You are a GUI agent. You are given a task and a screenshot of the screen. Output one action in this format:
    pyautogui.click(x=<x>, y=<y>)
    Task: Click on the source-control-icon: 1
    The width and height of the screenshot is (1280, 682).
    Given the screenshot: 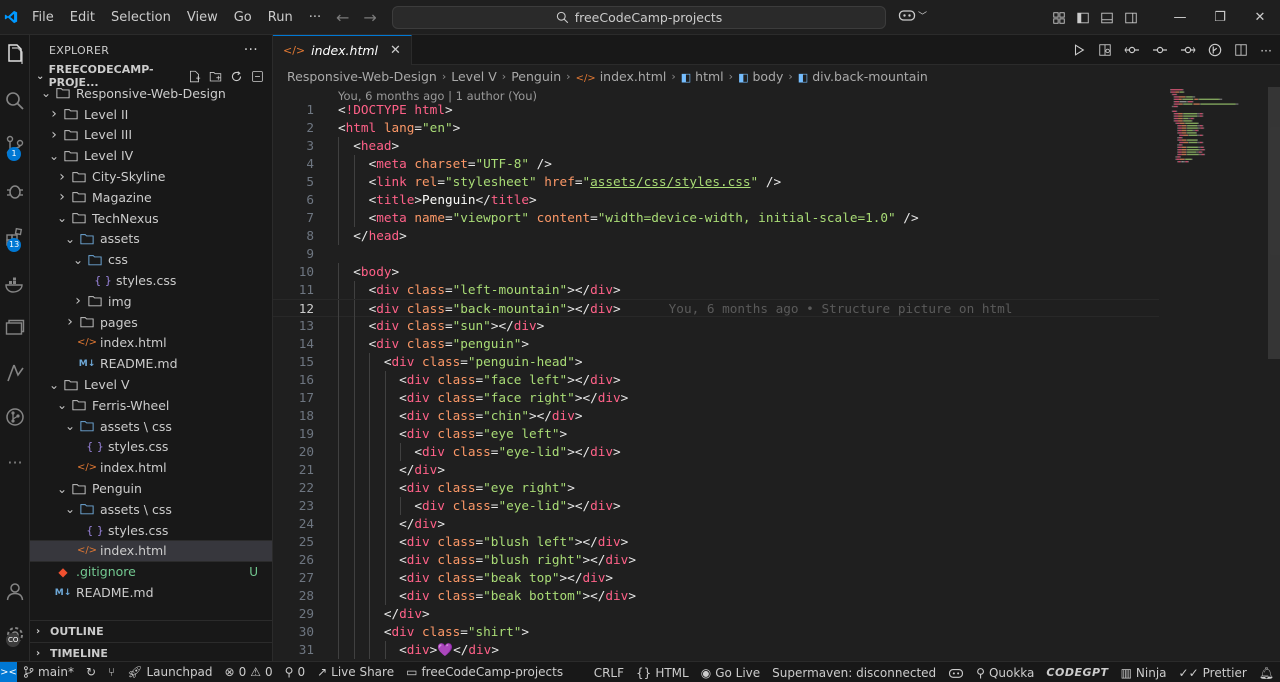 What is the action you would take?
    pyautogui.click(x=15, y=148)
    